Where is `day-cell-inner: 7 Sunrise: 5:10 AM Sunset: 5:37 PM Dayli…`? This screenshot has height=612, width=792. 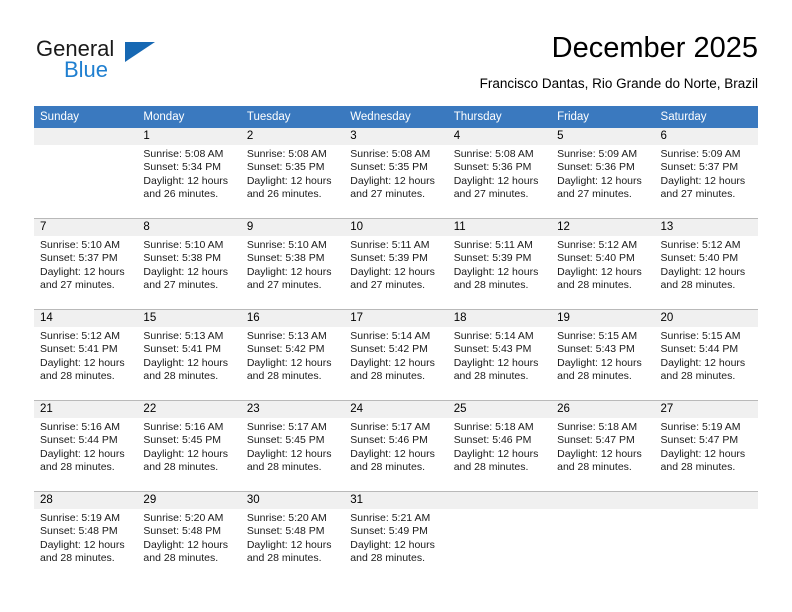 day-cell-inner: 7 Sunrise: 5:10 AM Sunset: 5:37 PM Dayli… is located at coordinates (86, 264).